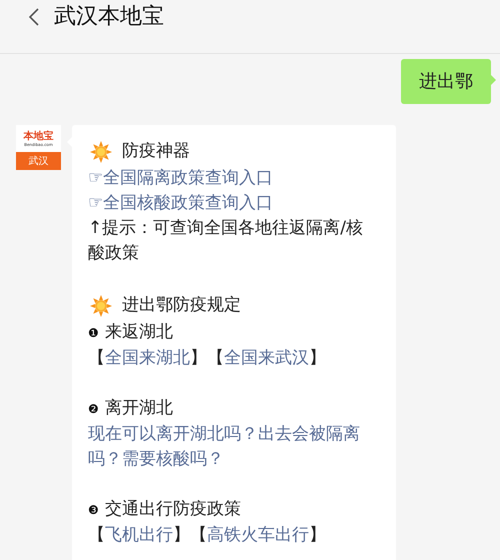  I want to click on logo-text: 本地宝, so click(39, 136).